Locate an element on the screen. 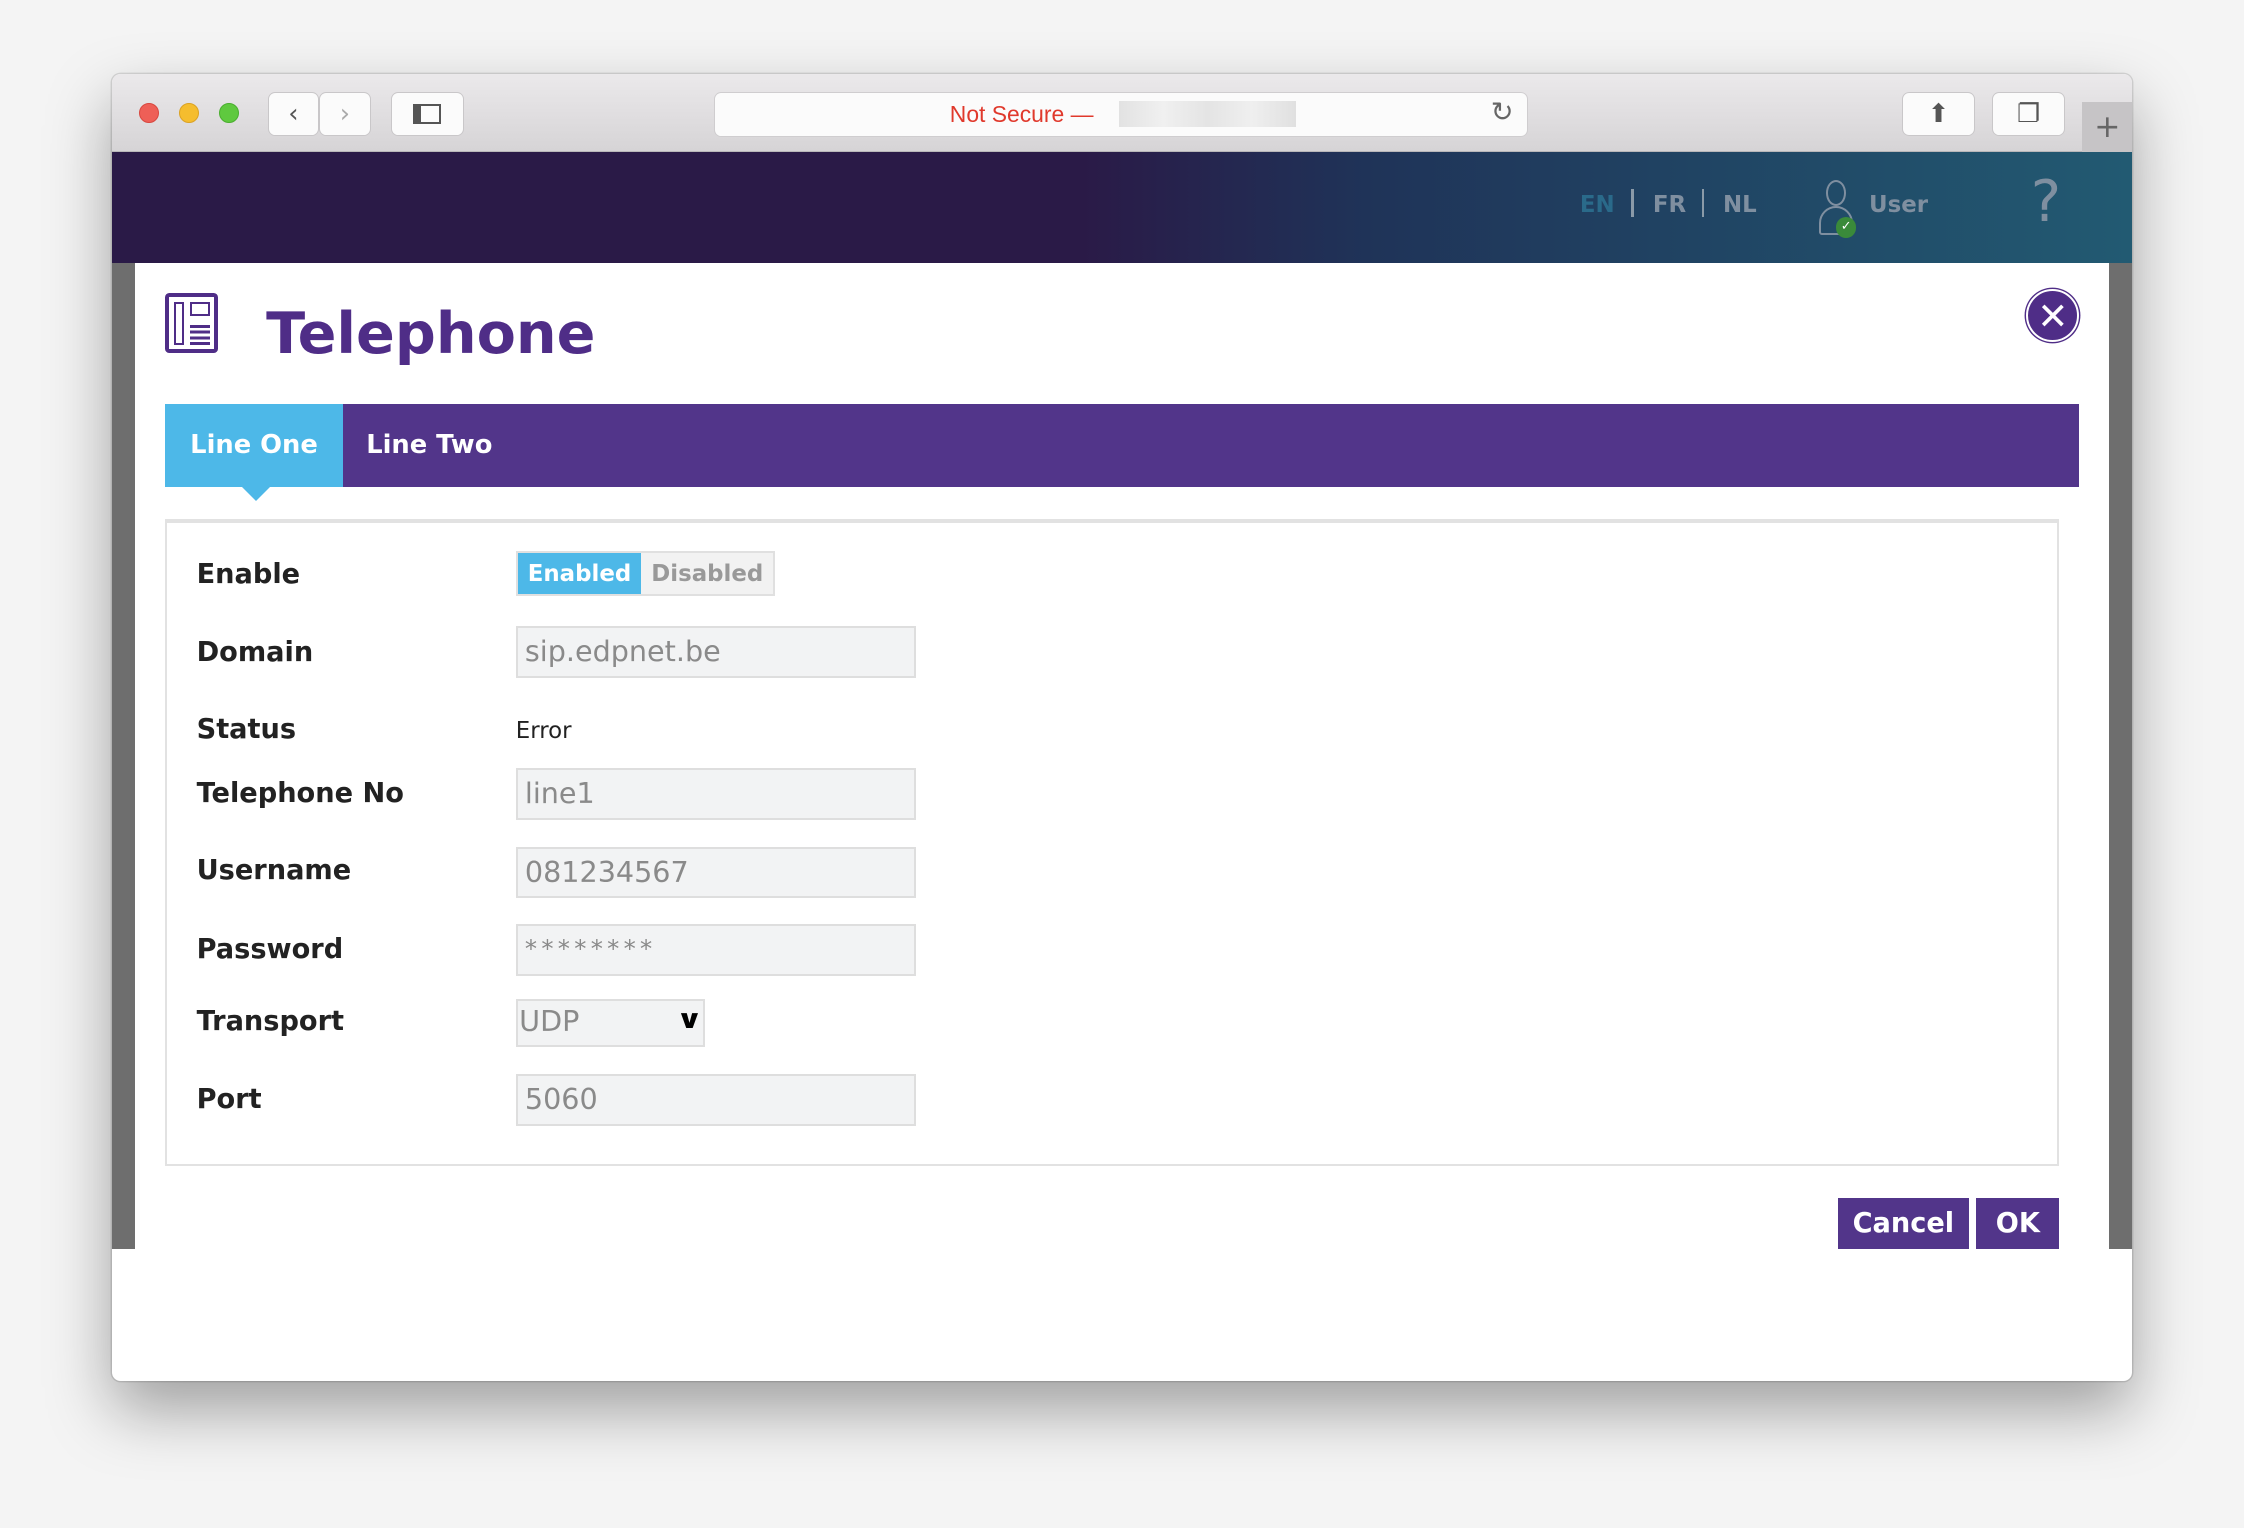  status-value: Error is located at coordinates (543, 731).